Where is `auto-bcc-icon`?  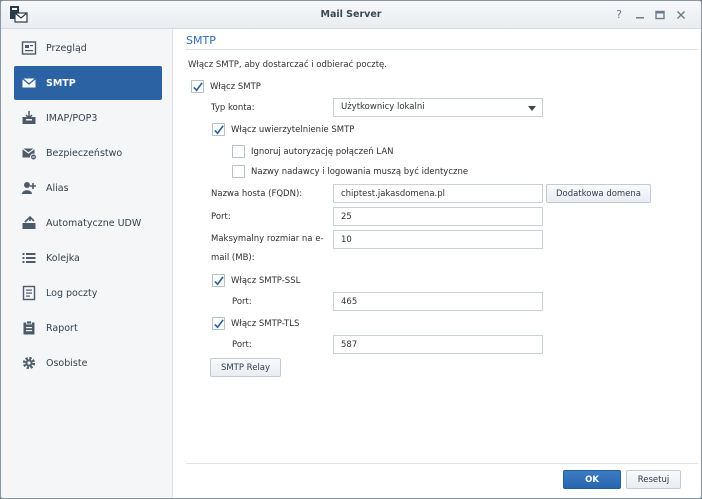
auto-bcc-icon is located at coordinates (29, 223).